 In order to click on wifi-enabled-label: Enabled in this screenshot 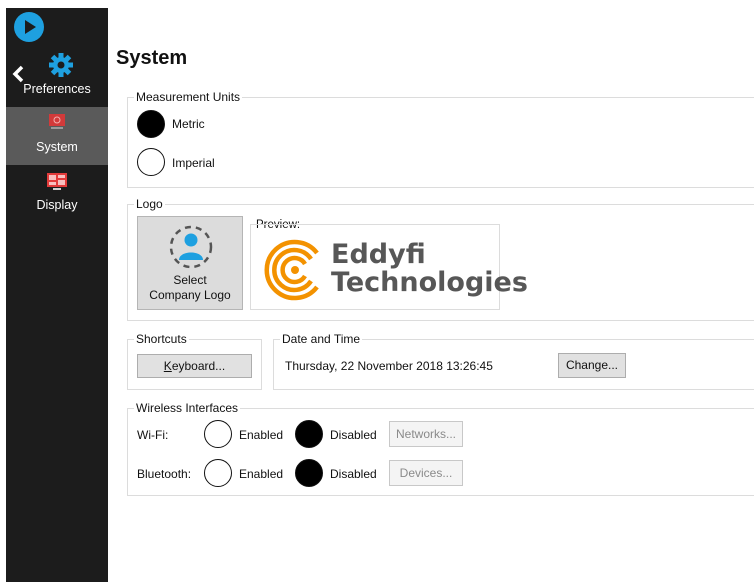, I will do `click(261, 435)`.